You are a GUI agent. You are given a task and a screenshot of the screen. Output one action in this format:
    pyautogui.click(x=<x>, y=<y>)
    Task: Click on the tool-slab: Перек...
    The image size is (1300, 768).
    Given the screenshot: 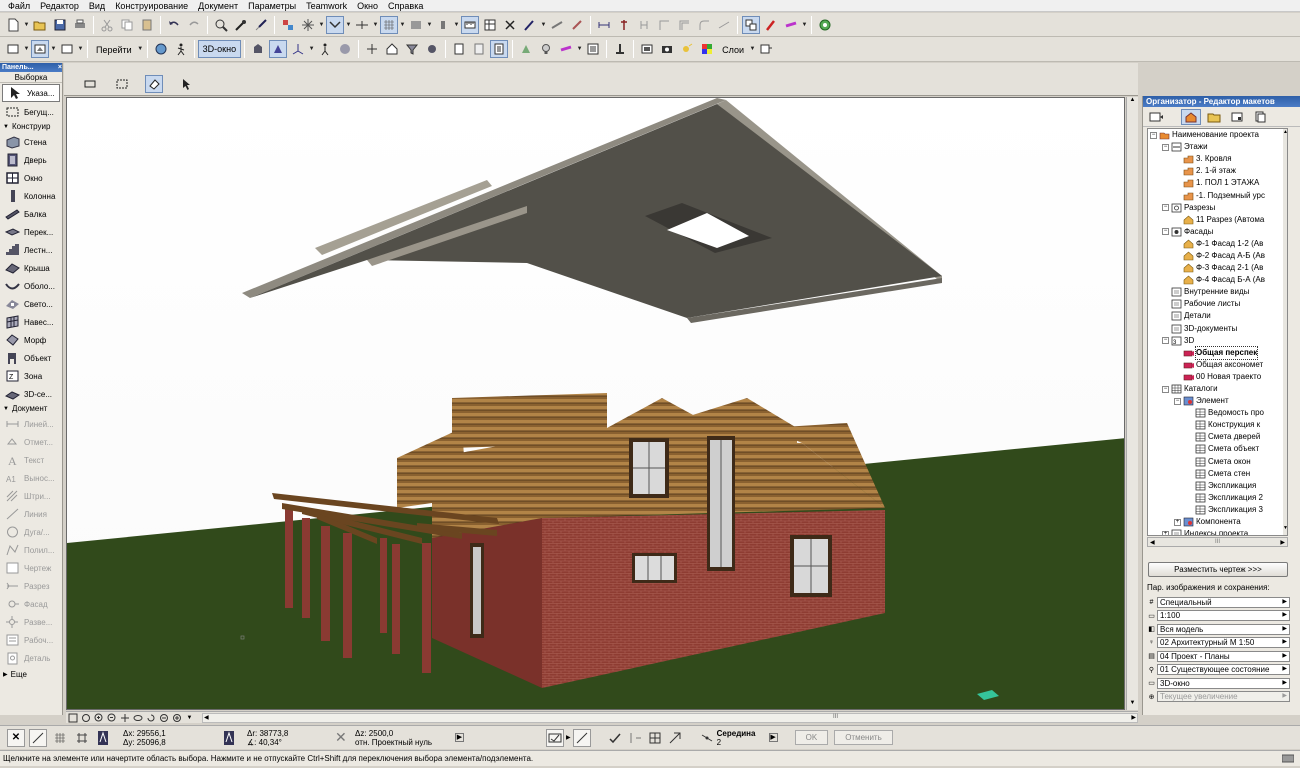 What is the action you would take?
    pyautogui.click(x=31, y=232)
    